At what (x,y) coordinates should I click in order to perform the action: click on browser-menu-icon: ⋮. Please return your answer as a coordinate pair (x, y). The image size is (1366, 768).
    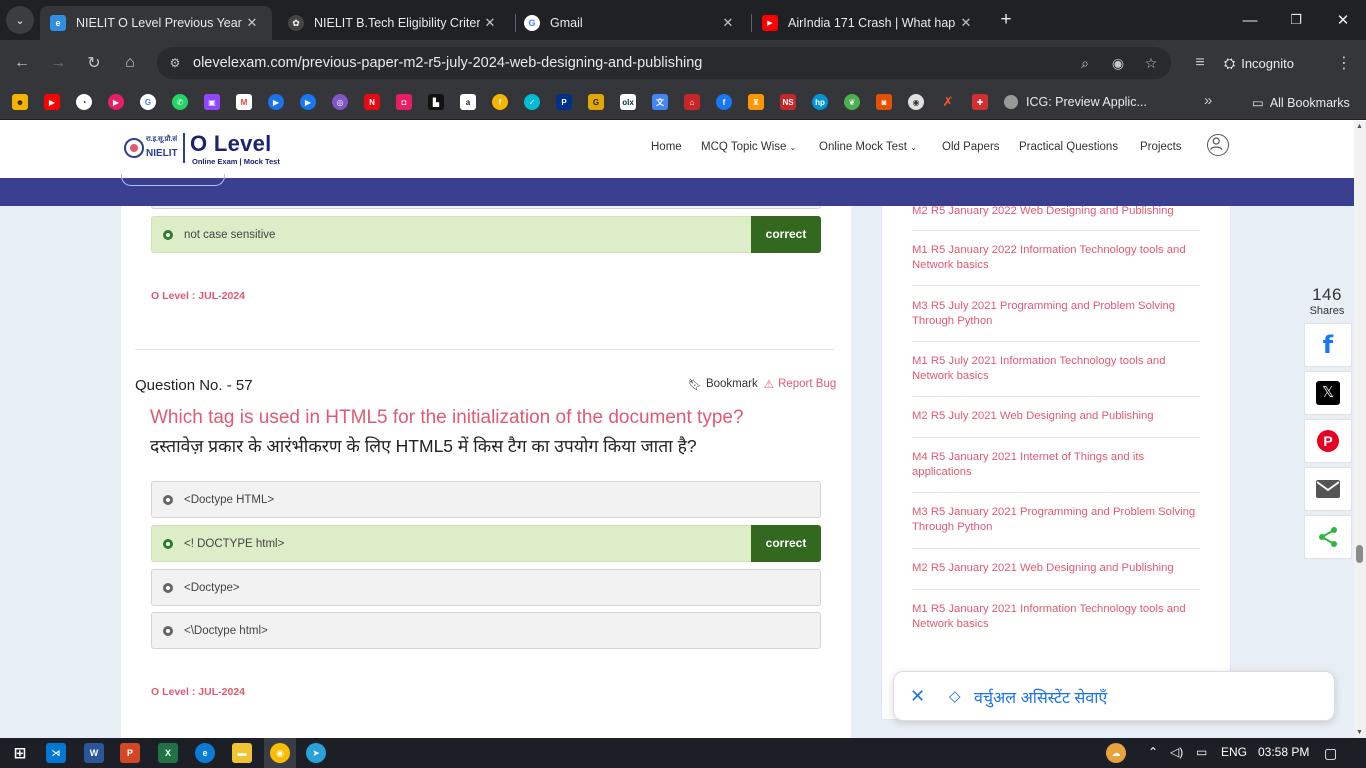
    Looking at the image, I should click on (1344, 63).